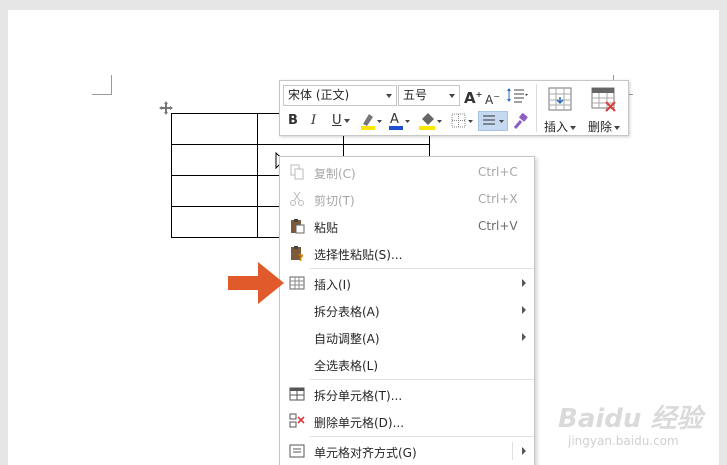 Image resolution: width=727 pixels, height=465 pixels. What do you see at coordinates (407, 283) in the screenshot?
I see `menu-item-insert: 插入(I)` at bounding box center [407, 283].